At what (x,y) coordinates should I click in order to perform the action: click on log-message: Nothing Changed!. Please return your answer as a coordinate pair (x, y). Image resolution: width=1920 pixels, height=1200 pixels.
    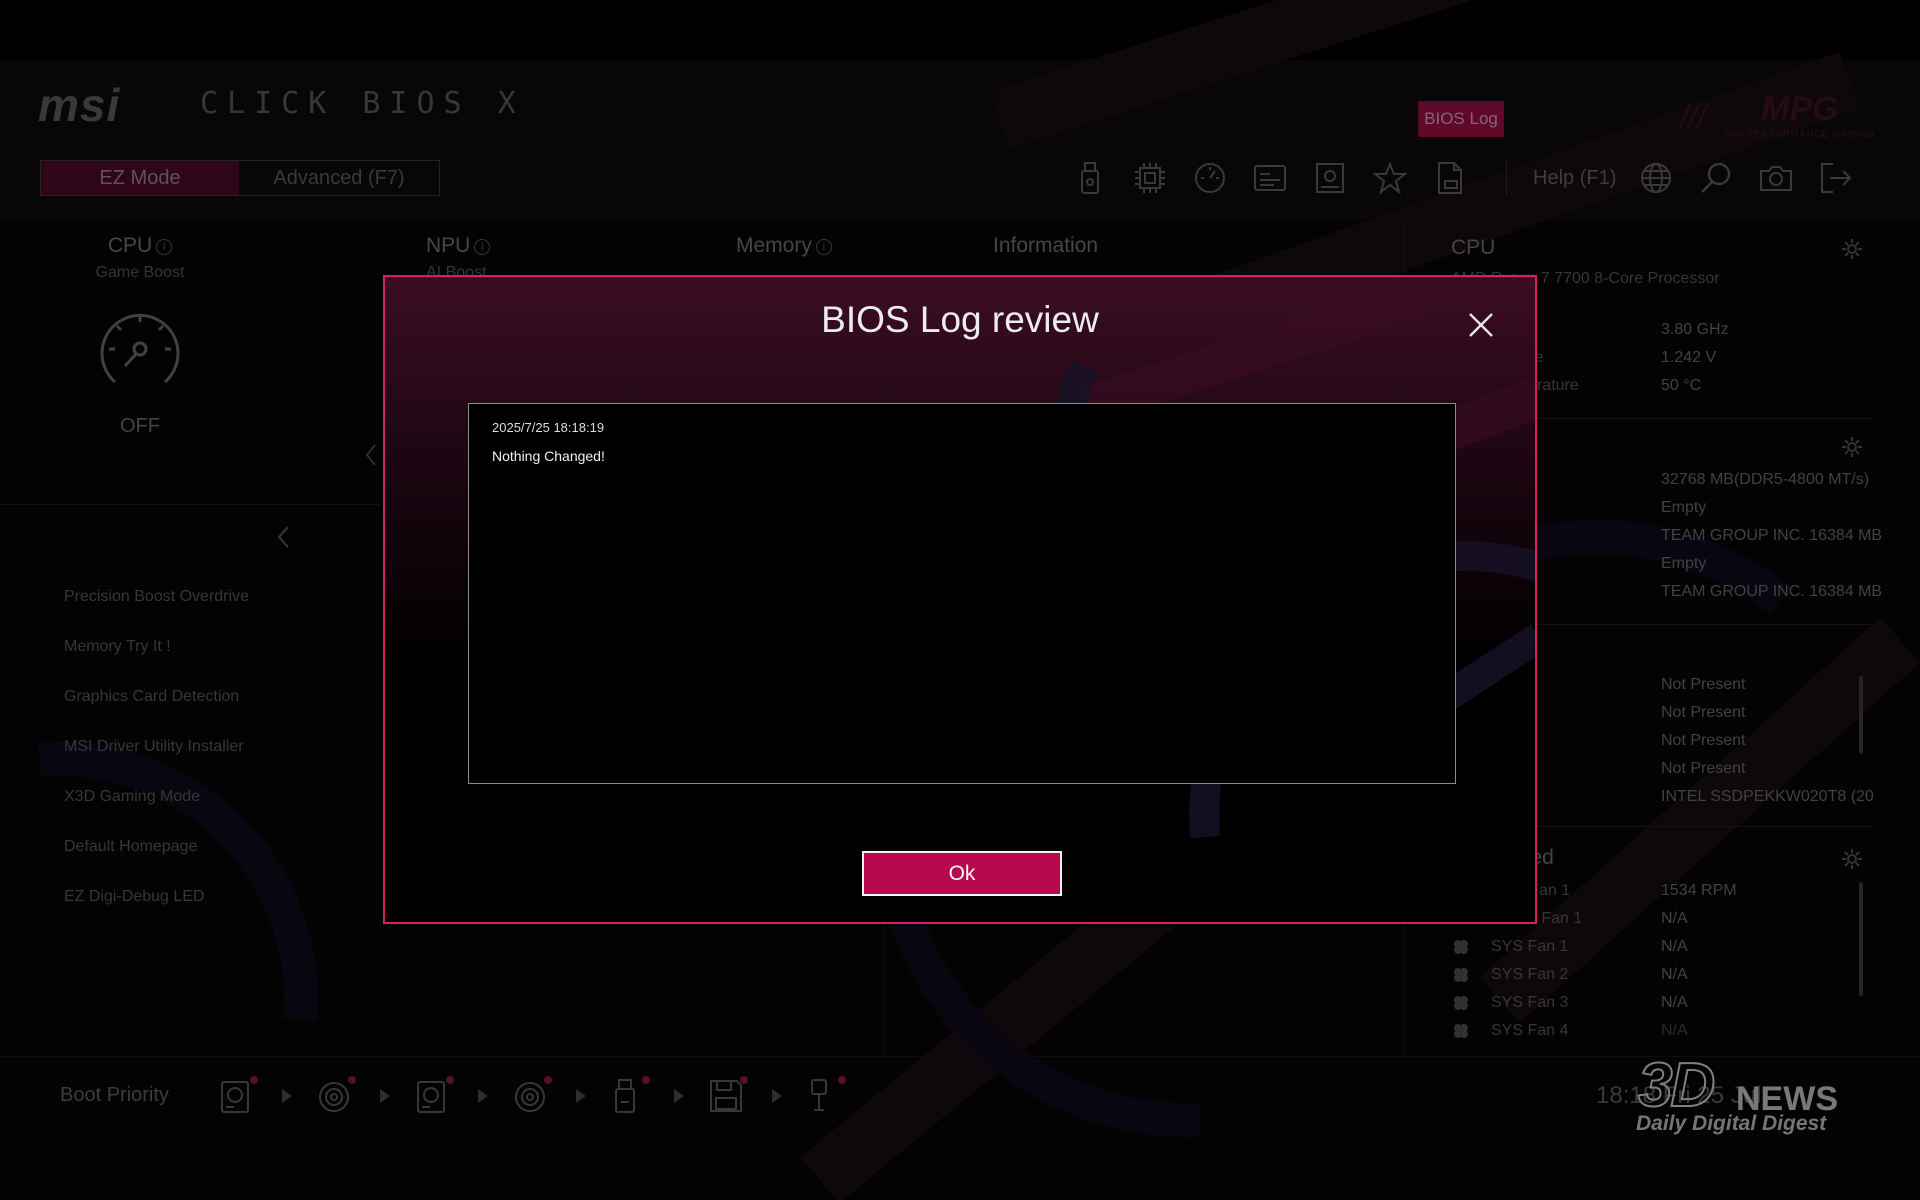
    Looking at the image, I should click on (548, 456).